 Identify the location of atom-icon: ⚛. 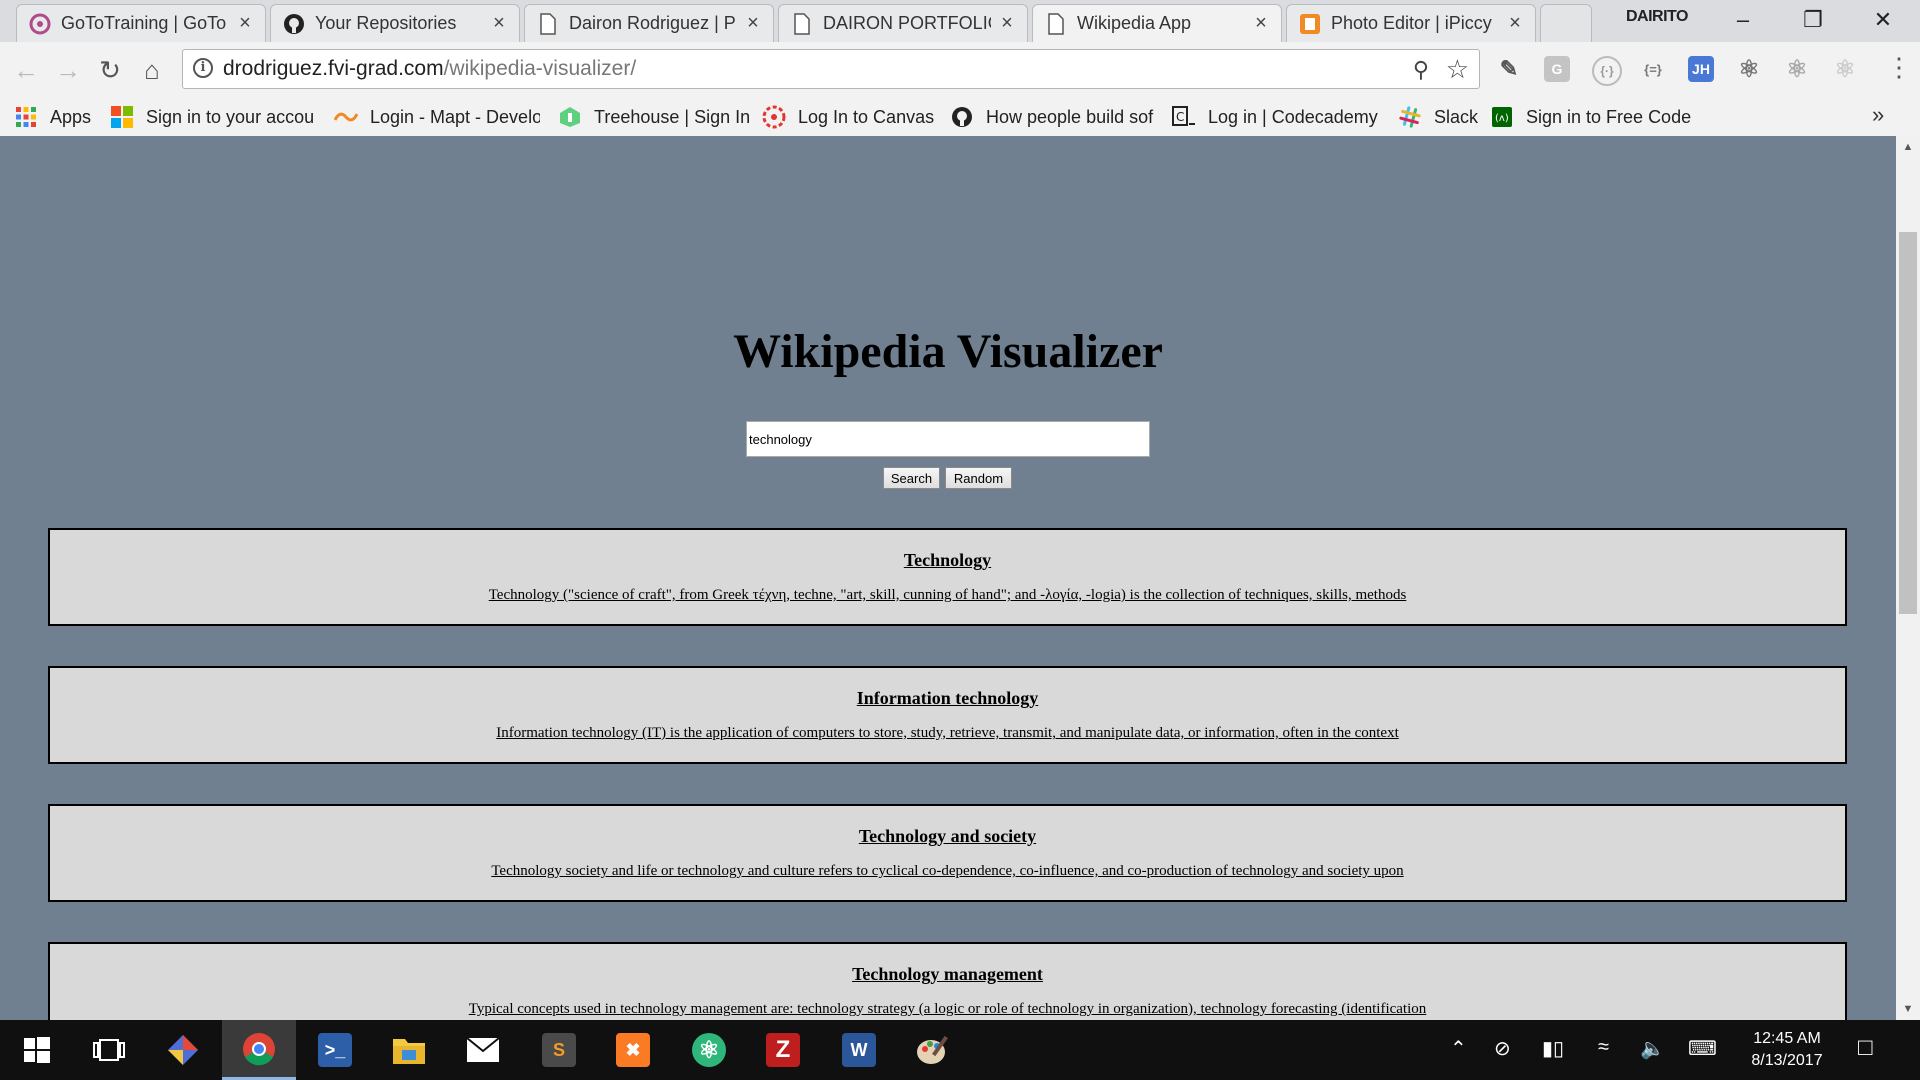
(709, 1050).